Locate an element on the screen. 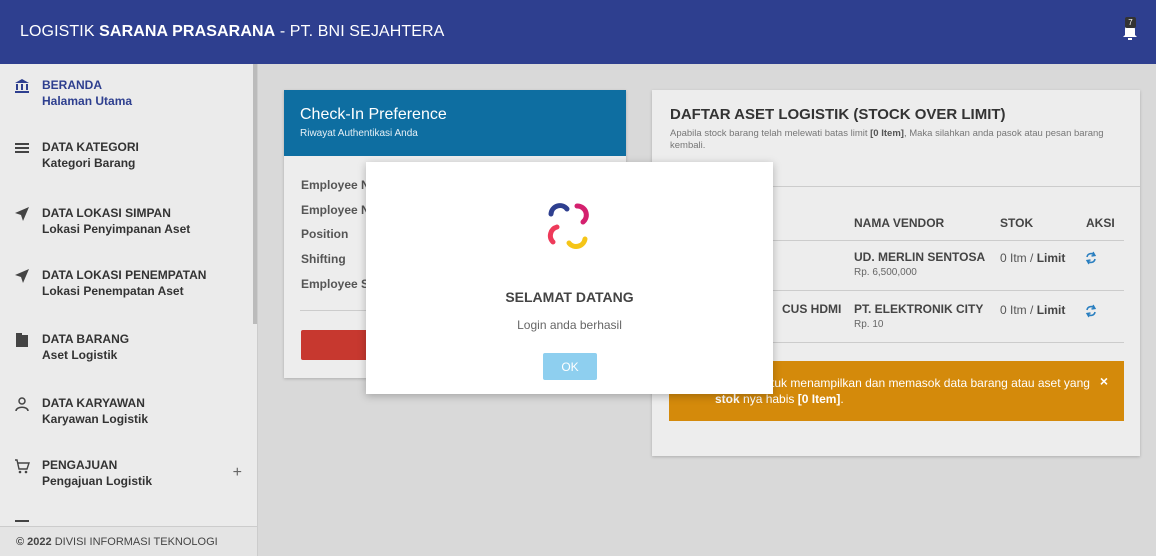 The width and height of the screenshot is (1156, 556). field-employee-number: Employee N is located at coordinates (335, 185).